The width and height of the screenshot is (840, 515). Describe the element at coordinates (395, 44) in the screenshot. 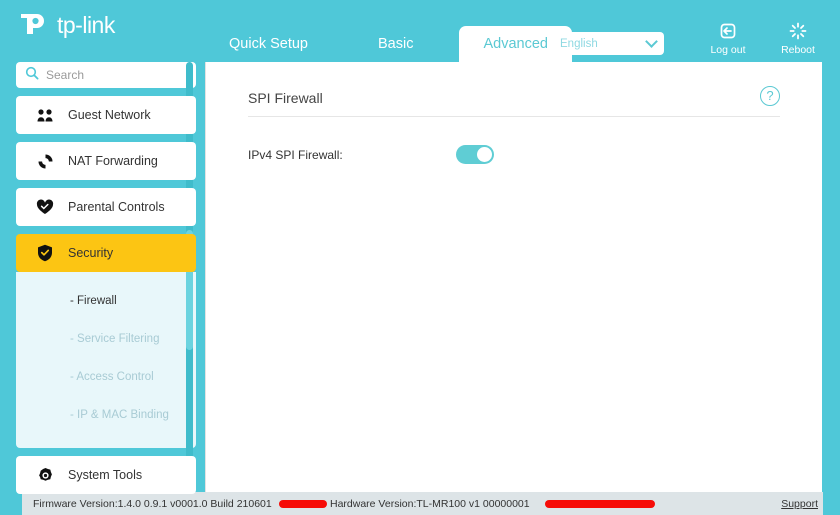

I see `tab-basic: Basic` at that location.